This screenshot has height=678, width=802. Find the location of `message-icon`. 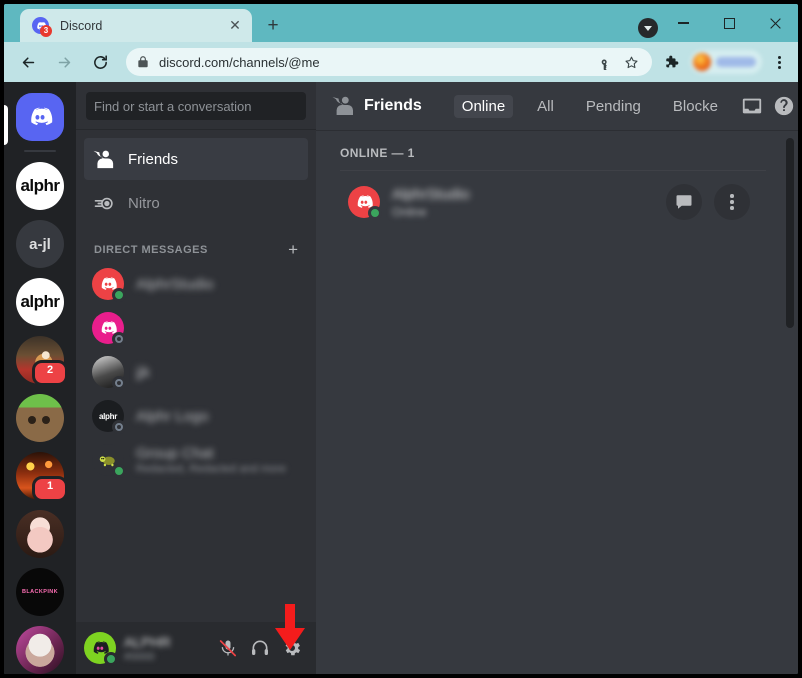

message-icon is located at coordinates (684, 202).